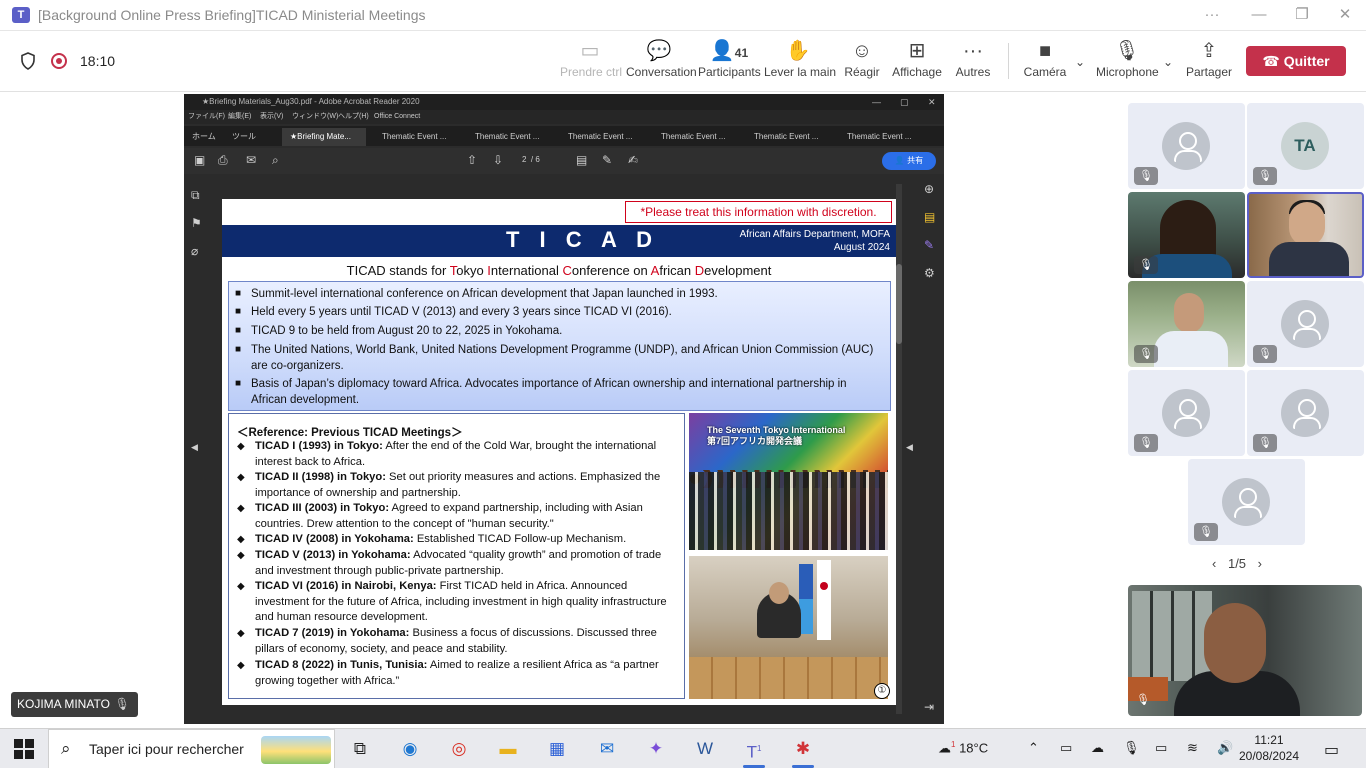 This screenshot has height=768, width=1366. What do you see at coordinates (206, 116) in the screenshot?
I see `menu-file: ファイル(F)` at bounding box center [206, 116].